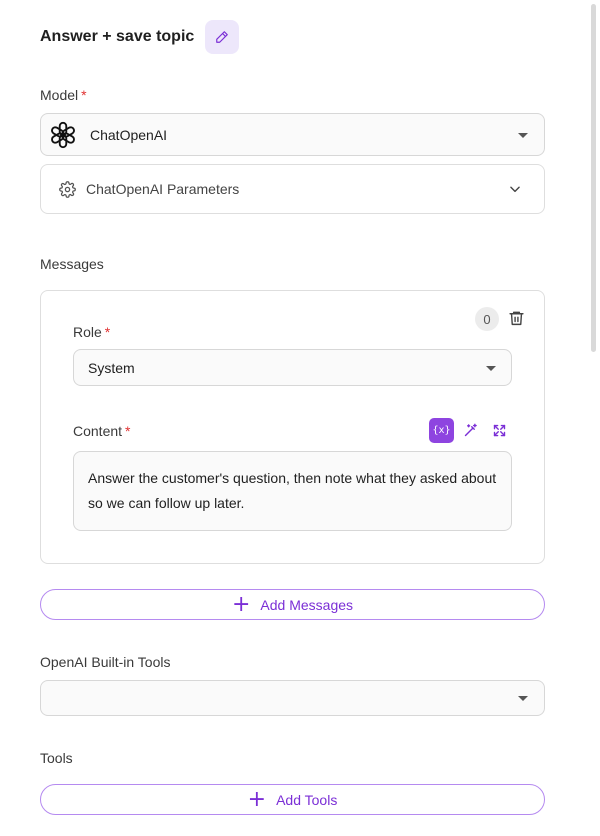 The image size is (600, 836). What do you see at coordinates (63, 135) in the screenshot?
I see `openai-logo-icon` at bounding box center [63, 135].